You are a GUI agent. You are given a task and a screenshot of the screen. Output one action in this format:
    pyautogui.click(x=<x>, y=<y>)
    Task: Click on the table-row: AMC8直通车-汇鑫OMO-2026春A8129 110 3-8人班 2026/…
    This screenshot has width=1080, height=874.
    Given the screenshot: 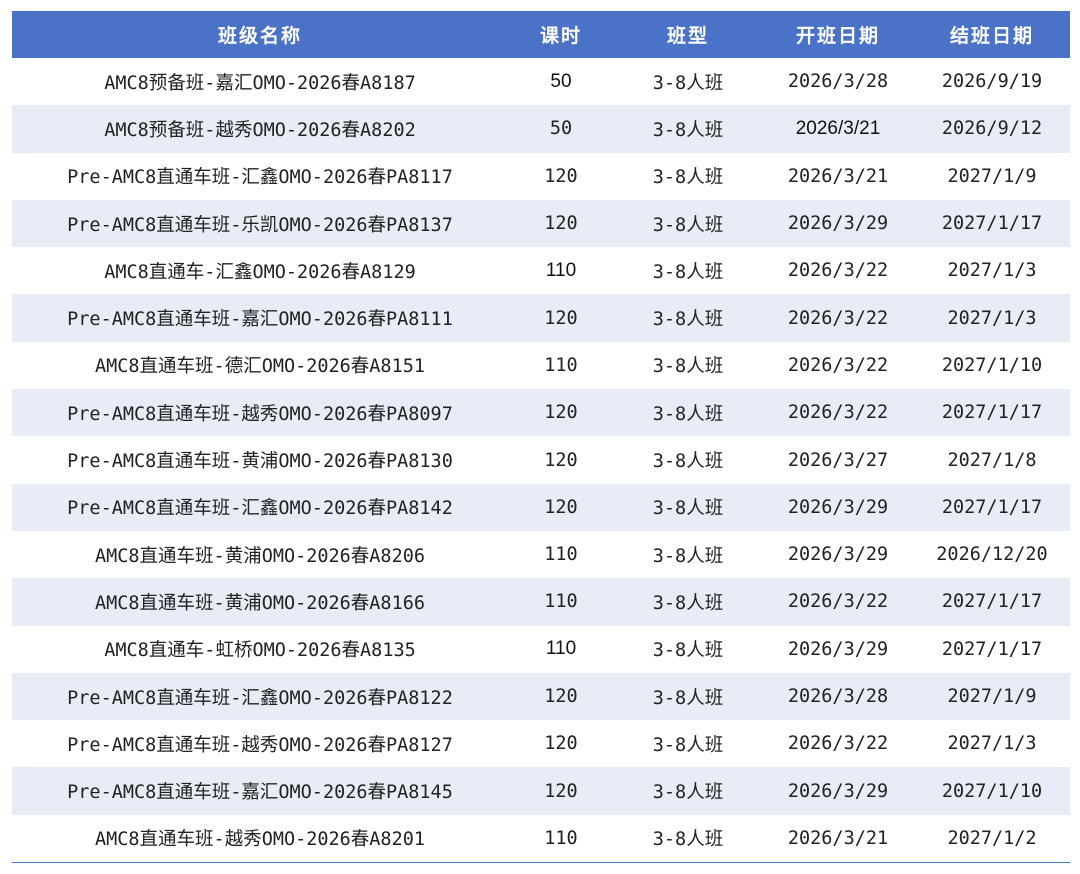 What is the action you would take?
    pyautogui.click(x=541, y=270)
    